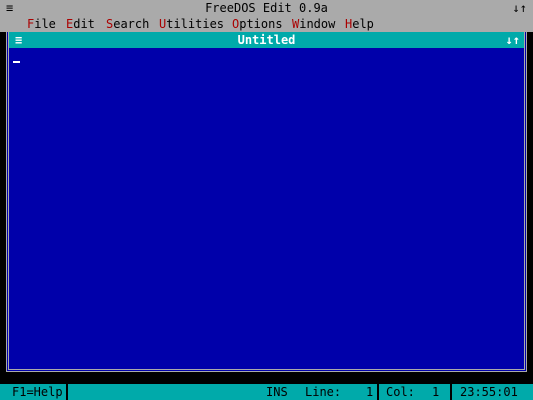  I want to click on text-cursor, so click(16, 62).